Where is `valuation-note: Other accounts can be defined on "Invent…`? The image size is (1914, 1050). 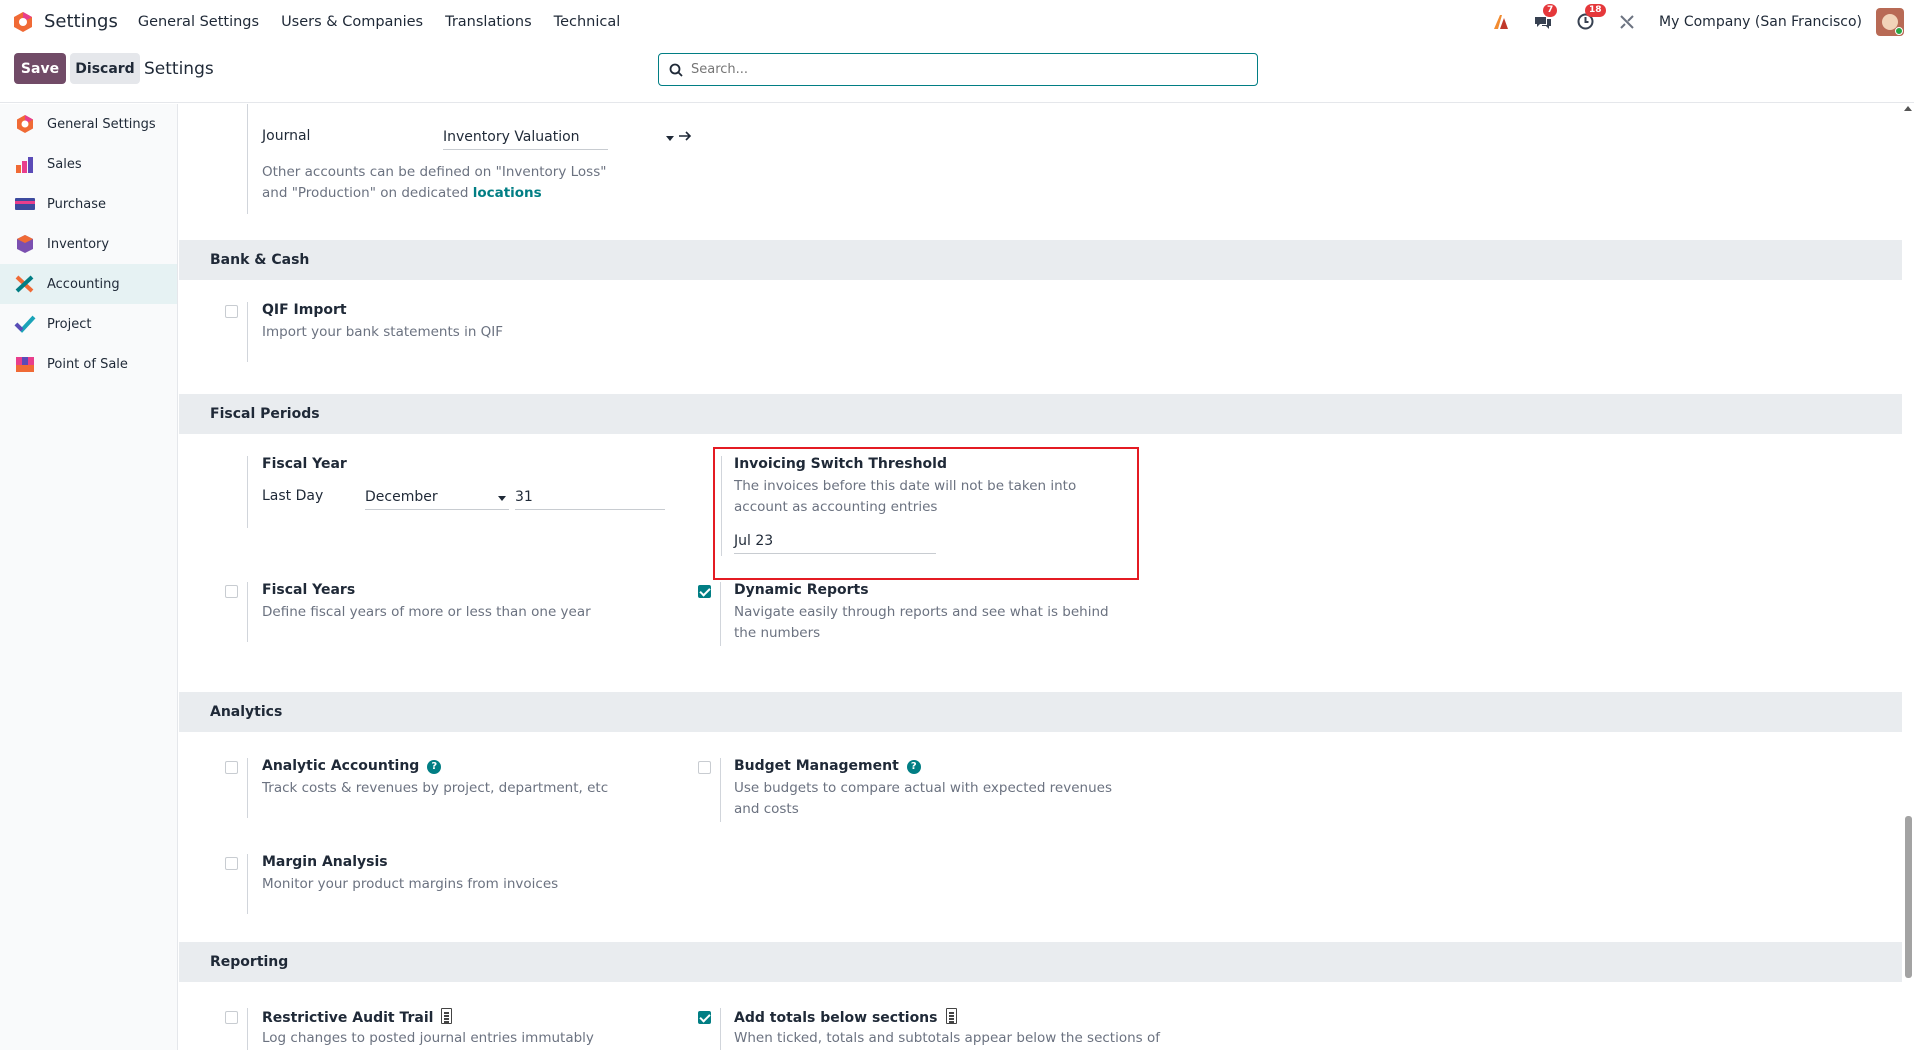
valuation-note: Other accounts can be defined on "Invent… is located at coordinates (434, 182).